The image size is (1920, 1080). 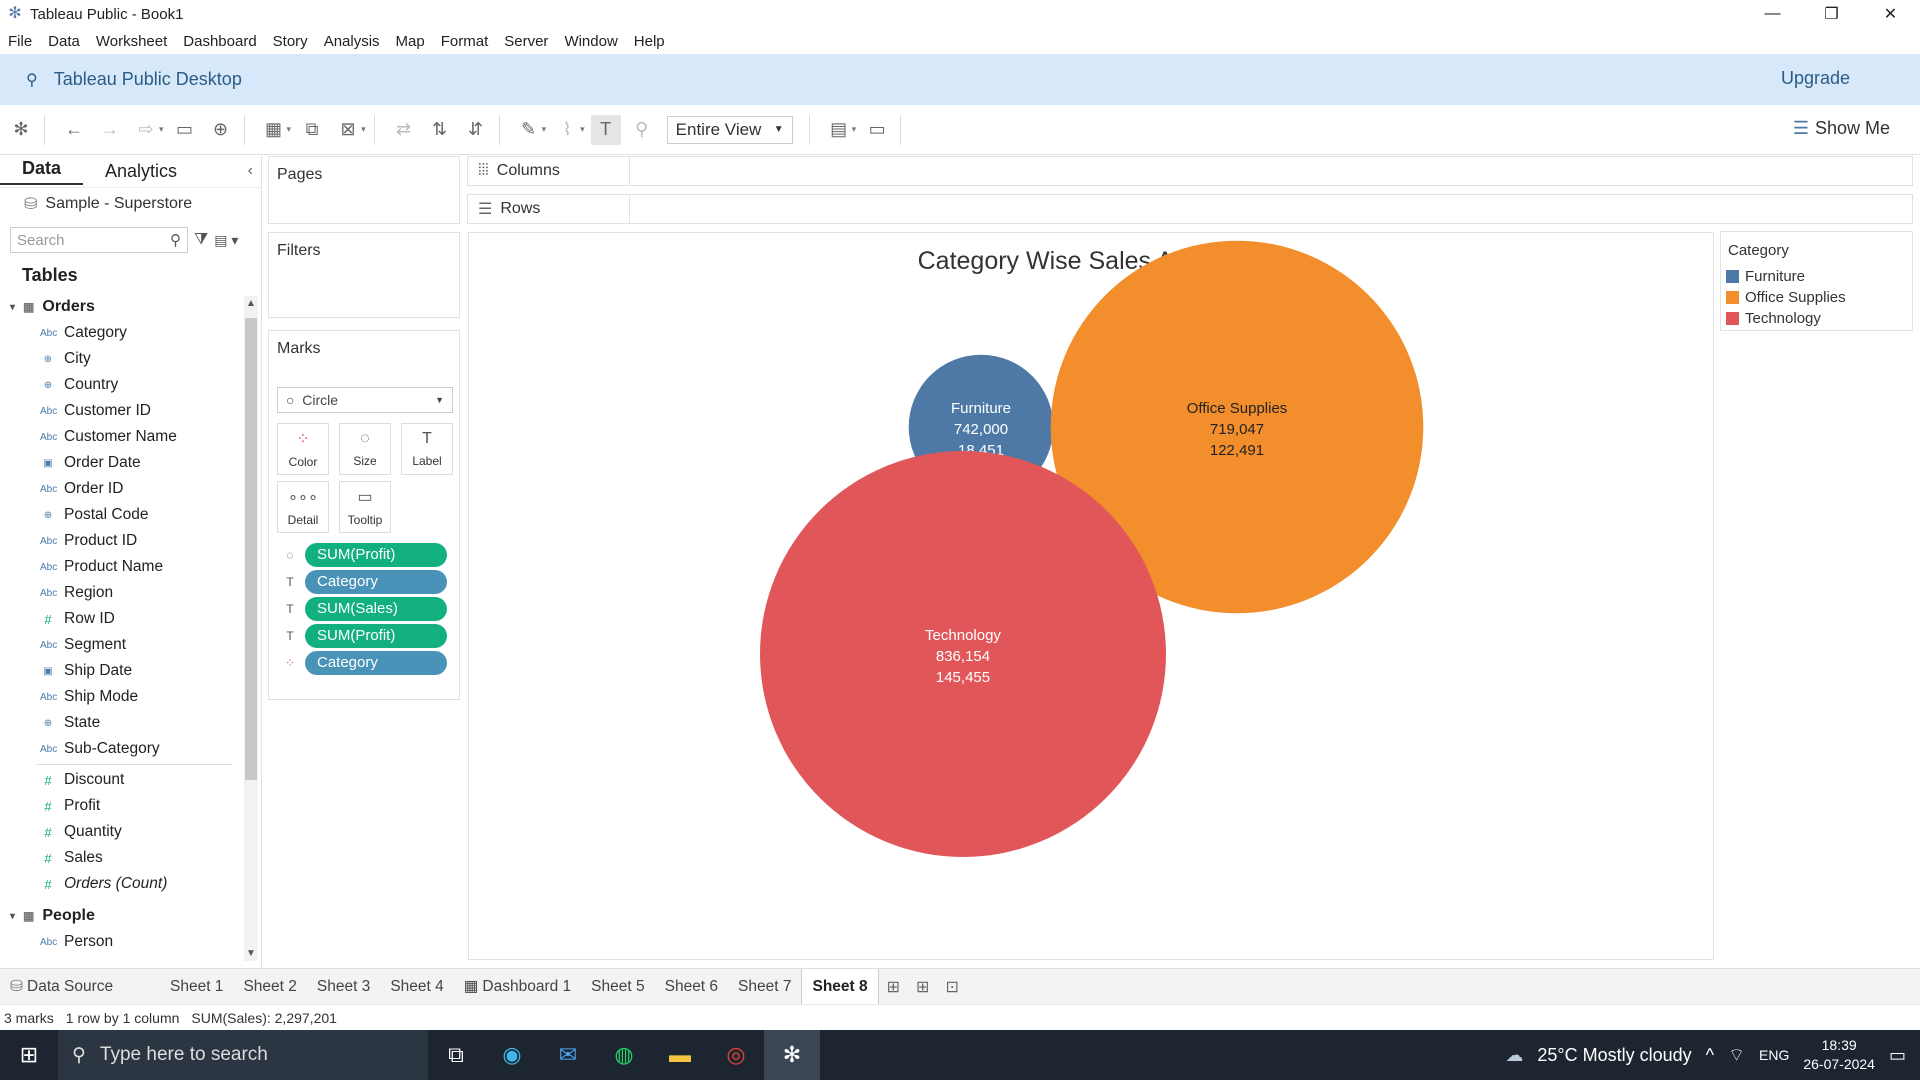 I want to click on tab-sheet-8: Sheet 8, so click(x=840, y=986).